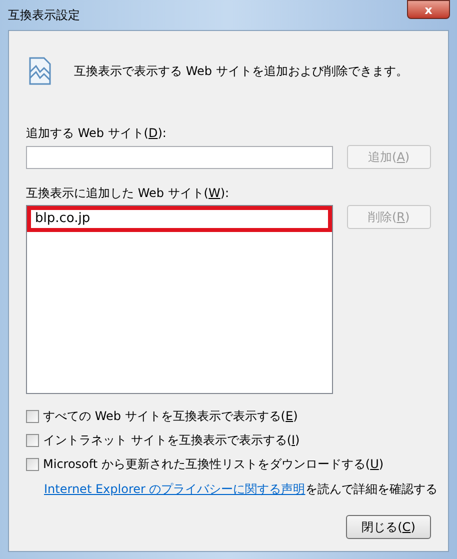 The height and width of the screenshot is (559, 457). I want to click on close-button: x, so click(428, 9).